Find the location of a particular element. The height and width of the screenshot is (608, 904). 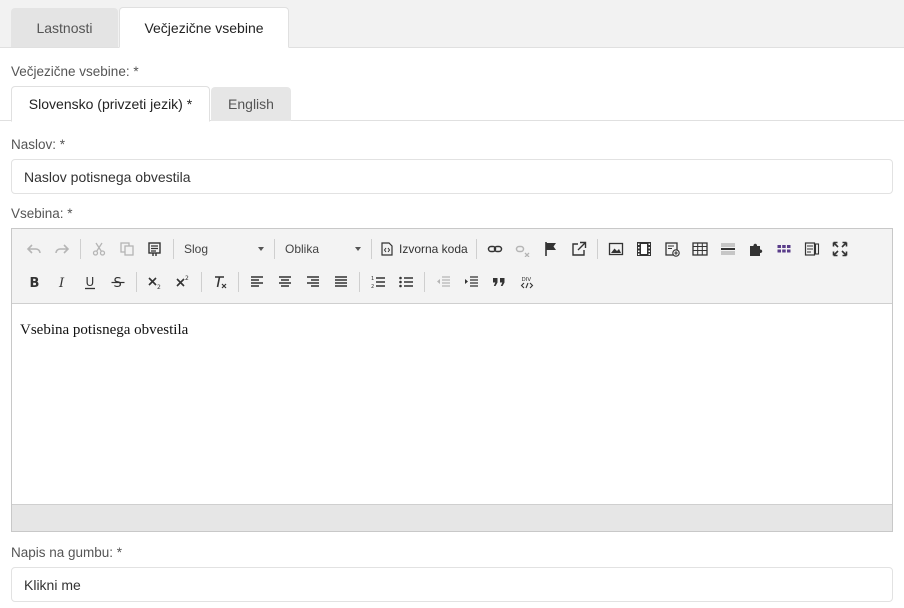

editor-body-text: Vsebina potisnega obvestila is located at coordinates (104, 330).